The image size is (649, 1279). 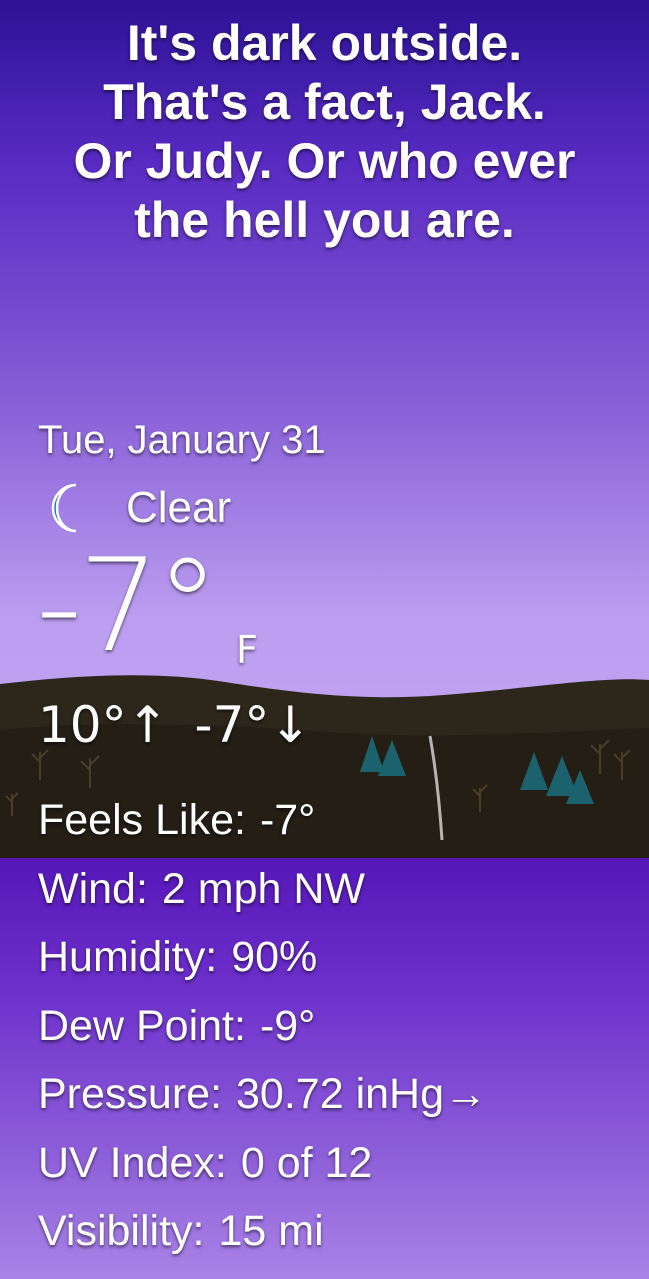 What do you see at coordinates (82, 725) in the screenshot?
I see `high-temperature: 10°` at bounding box center [82, 725].